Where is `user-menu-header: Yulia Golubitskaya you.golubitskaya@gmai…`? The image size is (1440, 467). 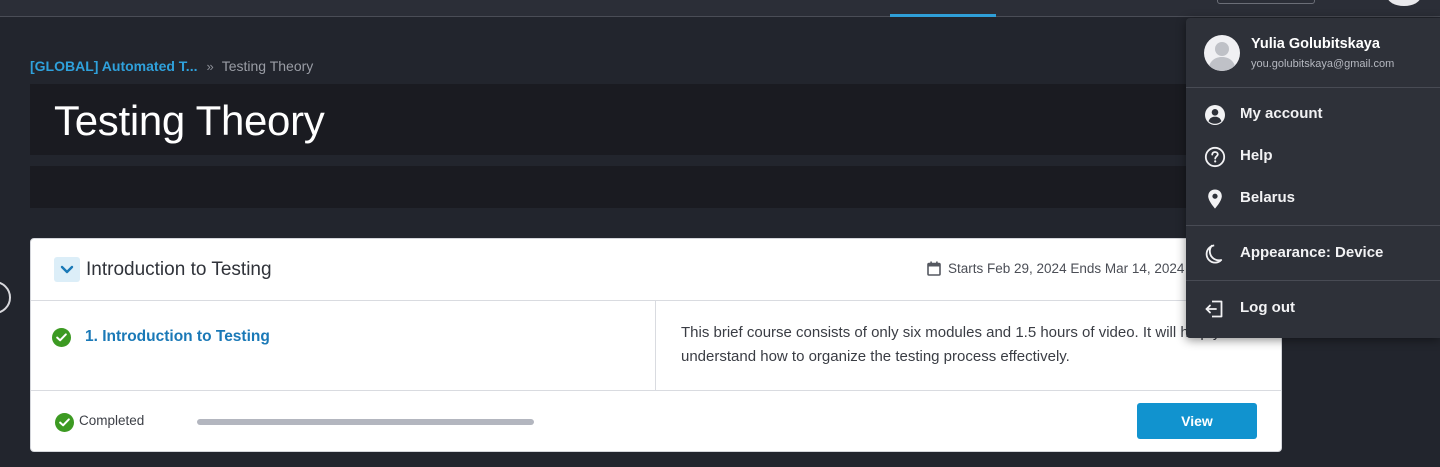
user-menu-header: Yulia Golubitskaya you.golubitskaya@gmai… is located at coordinates (1313, 53).